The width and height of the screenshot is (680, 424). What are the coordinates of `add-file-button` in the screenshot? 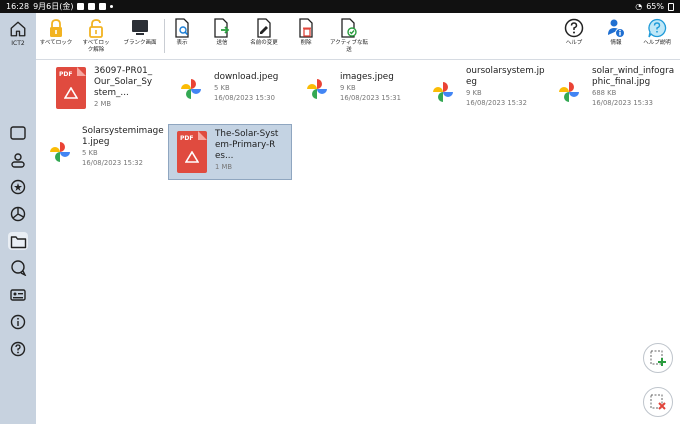 It's located at (658, 358).